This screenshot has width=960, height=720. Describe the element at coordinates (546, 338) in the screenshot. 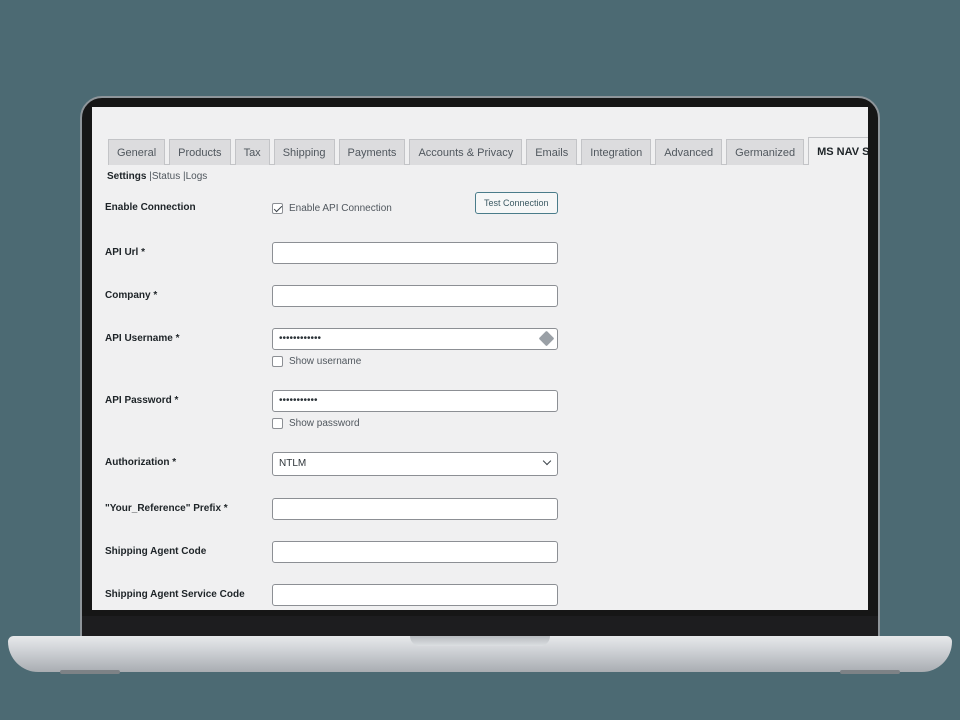

I see `password-manager-icon` at that location.